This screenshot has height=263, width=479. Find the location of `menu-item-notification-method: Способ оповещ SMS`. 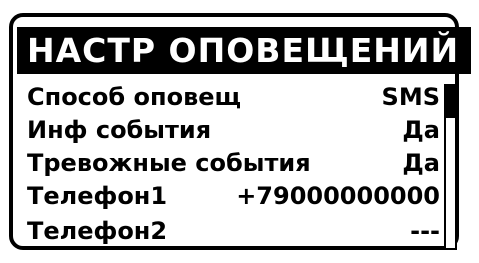

menu-item-notification-method: Способ оповещ SMS is located at coordinates (233, 97).